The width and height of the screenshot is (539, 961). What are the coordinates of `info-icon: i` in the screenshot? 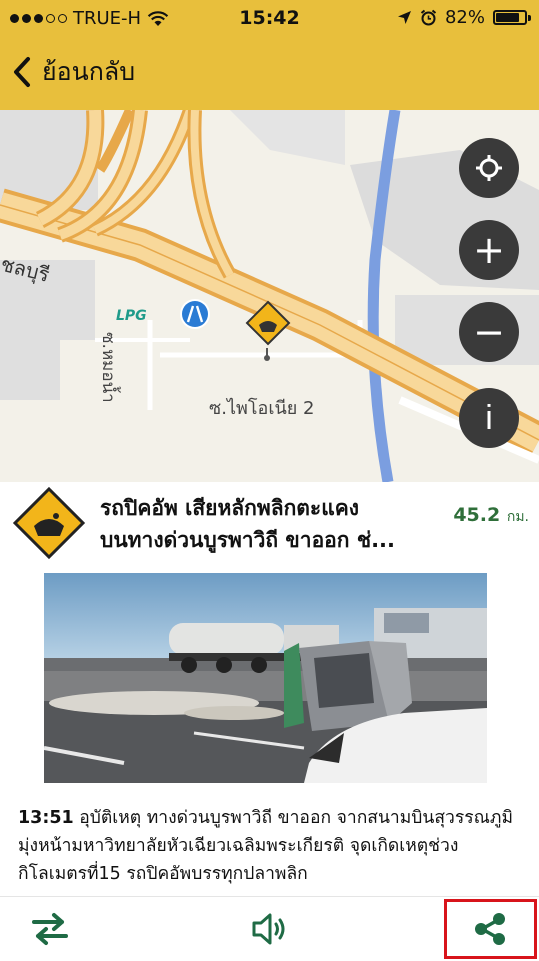 It's located at (489, 418).